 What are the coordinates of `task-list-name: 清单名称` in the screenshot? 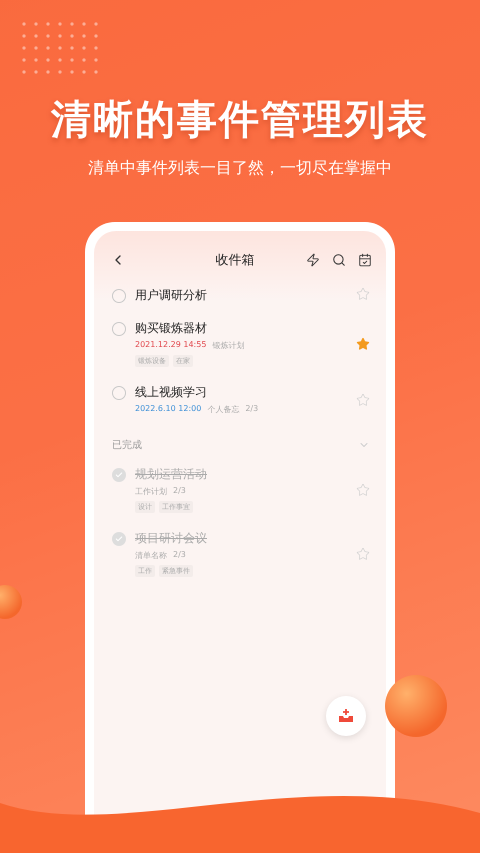 It's located at (151, 555).